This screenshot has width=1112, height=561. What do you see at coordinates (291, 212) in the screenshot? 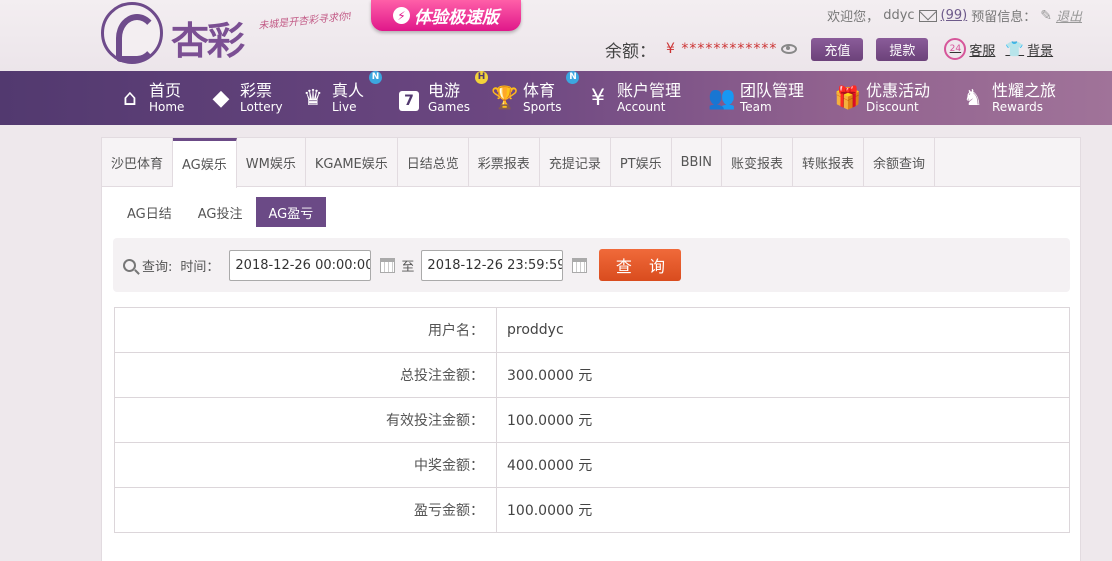
I see `subtab-ag-profit-loss: AG盈亏` at bounding box center [291, 212].